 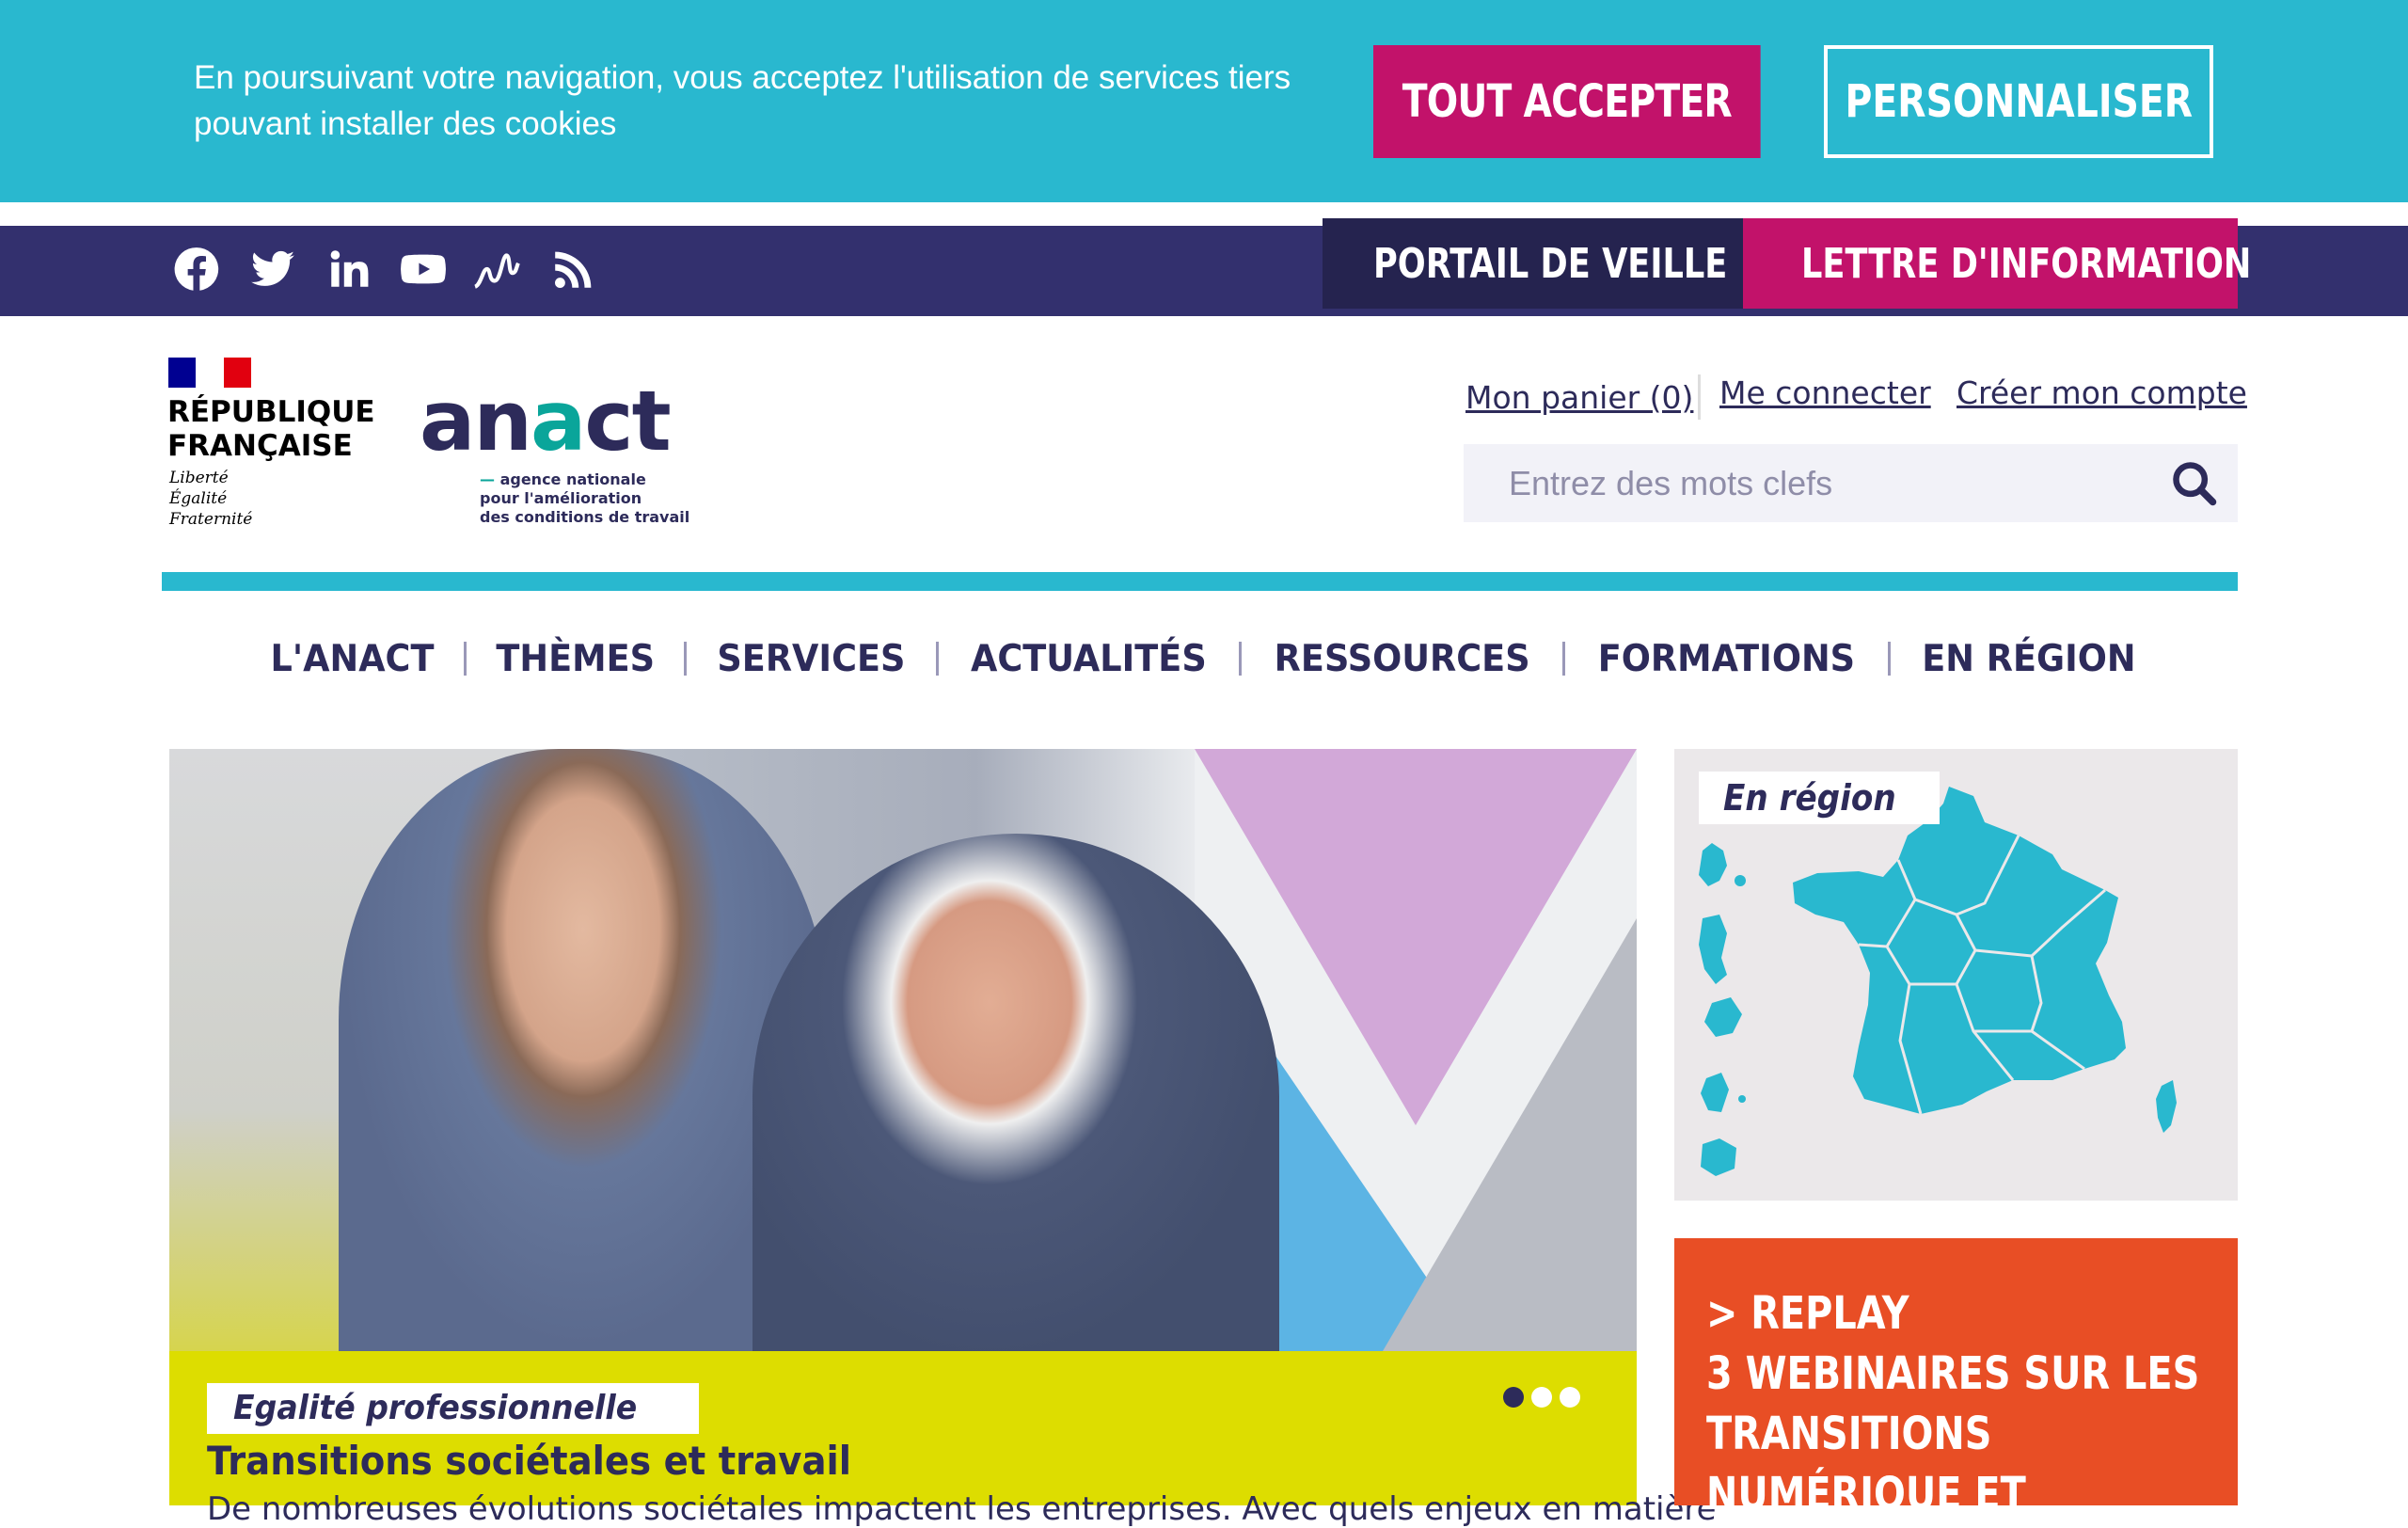 What do you see at coordinates (1700, 397) in the screenshot?
I see `links-divider` at bounding box center [1700, 397].